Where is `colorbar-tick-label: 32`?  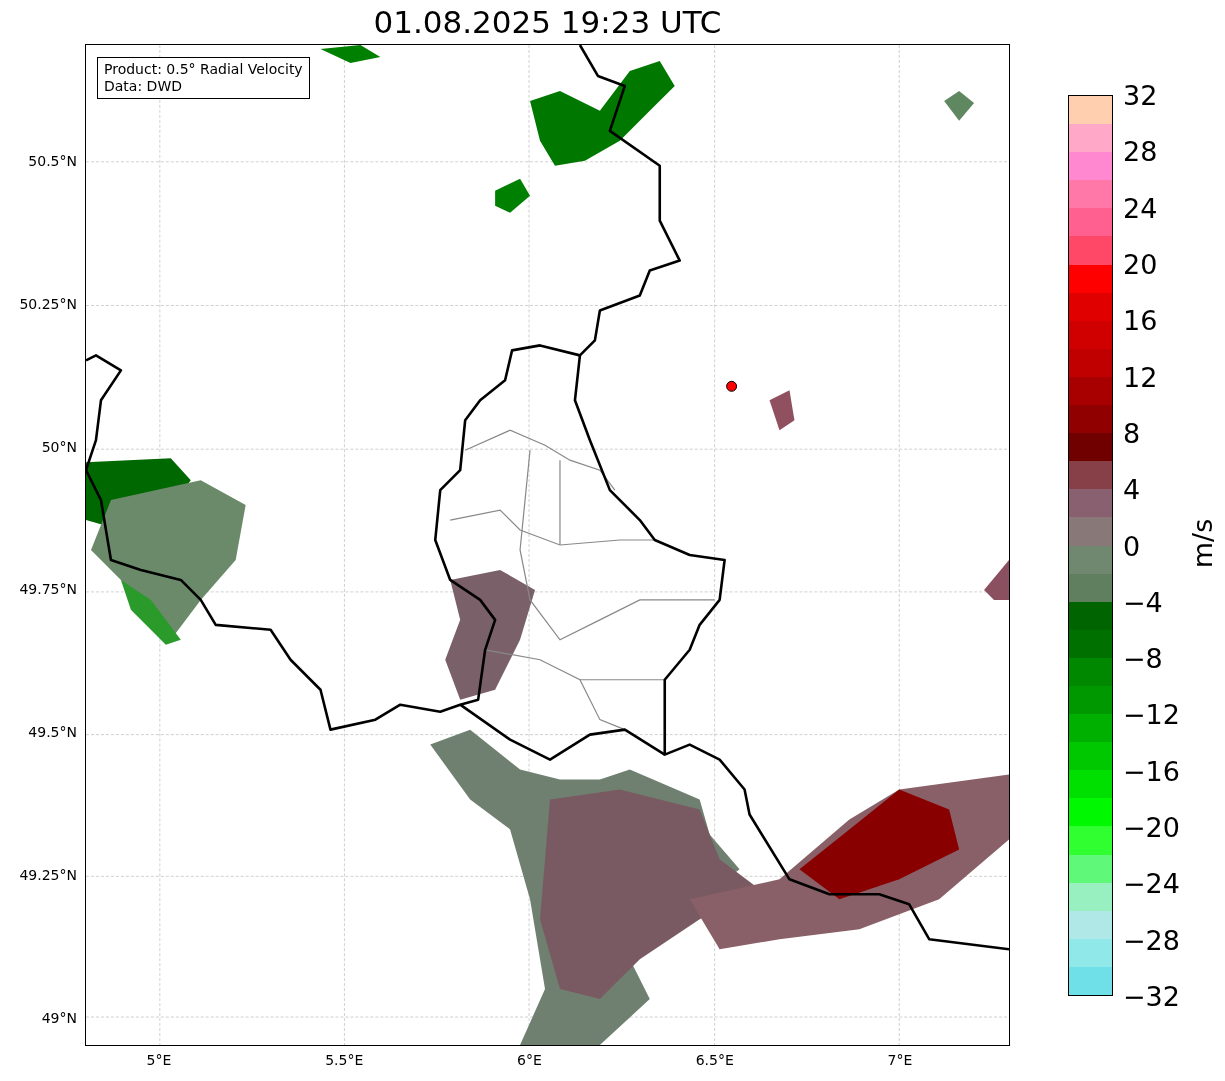
colorbar-tick-label: 32 is located at coordinates (1140, 95).